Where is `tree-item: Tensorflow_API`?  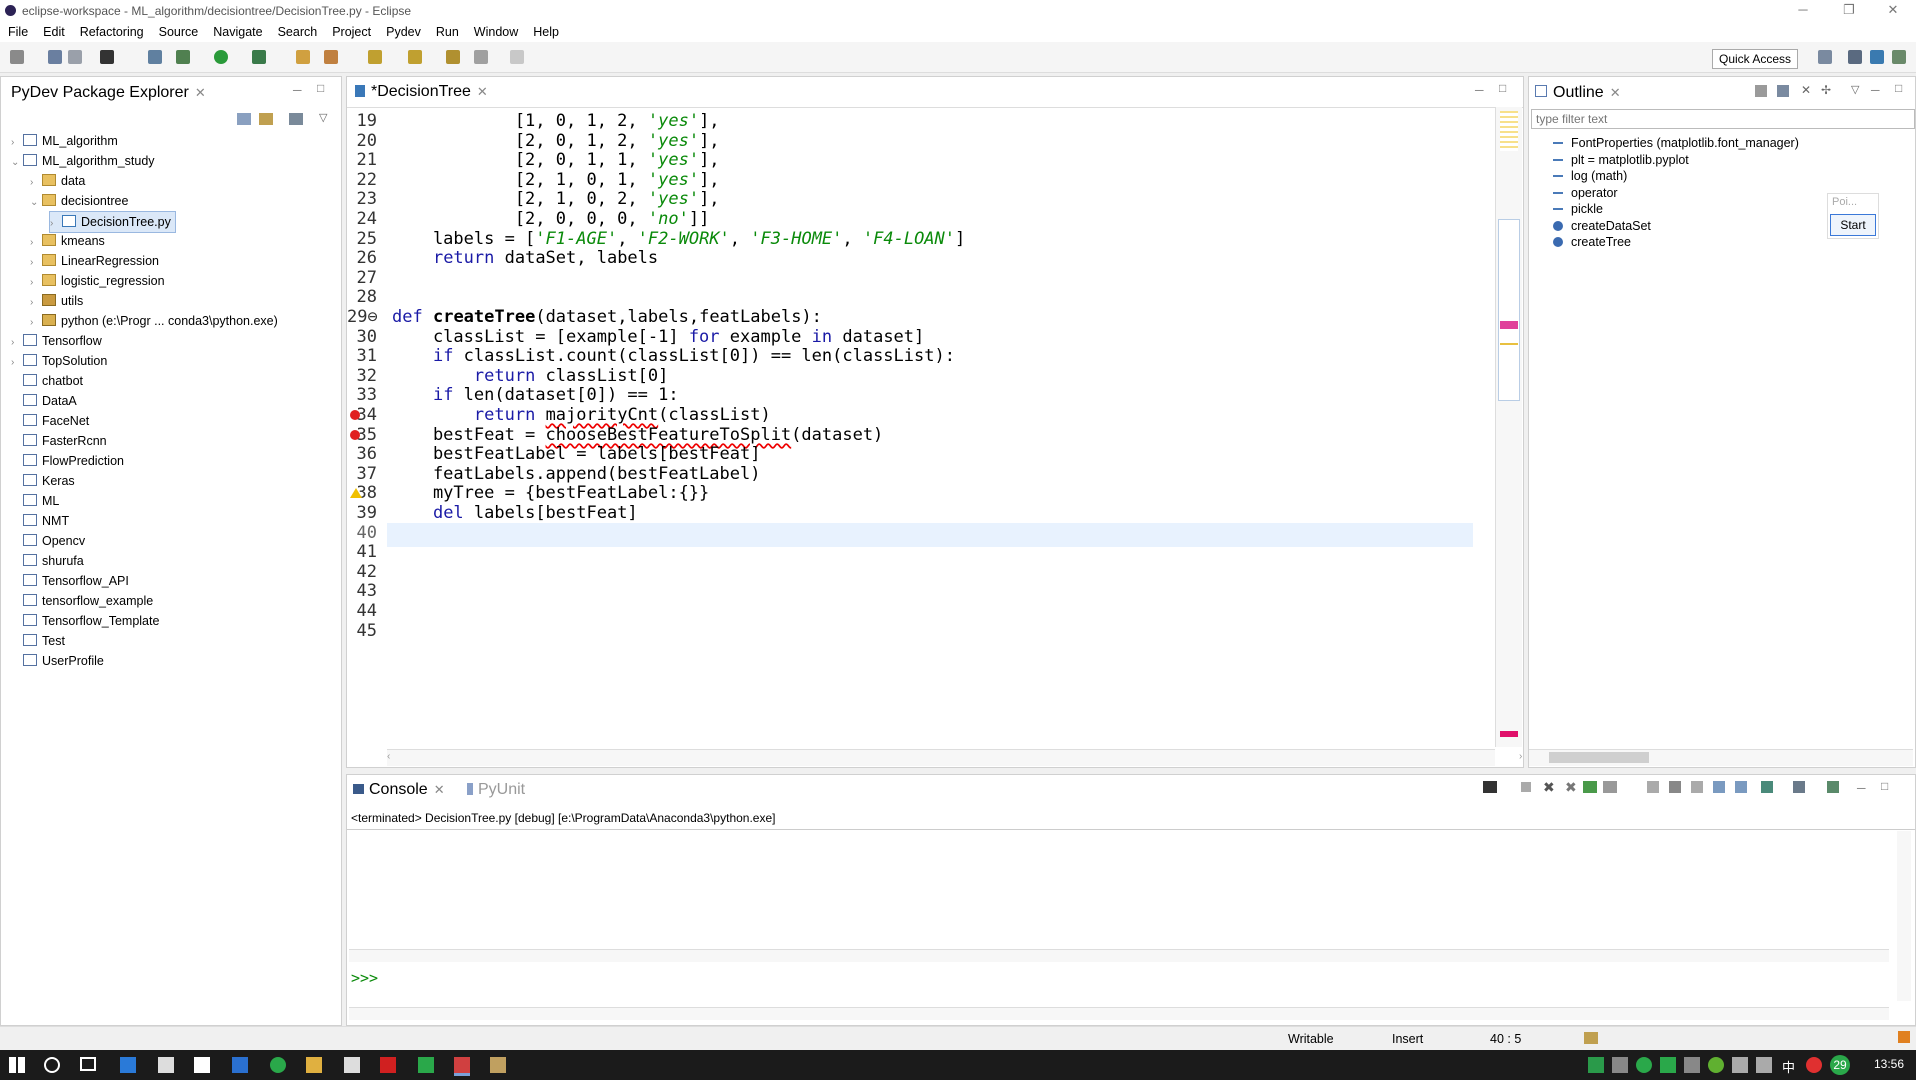 tree-item: Tensorflow_API is located at coordinates (70, 581).